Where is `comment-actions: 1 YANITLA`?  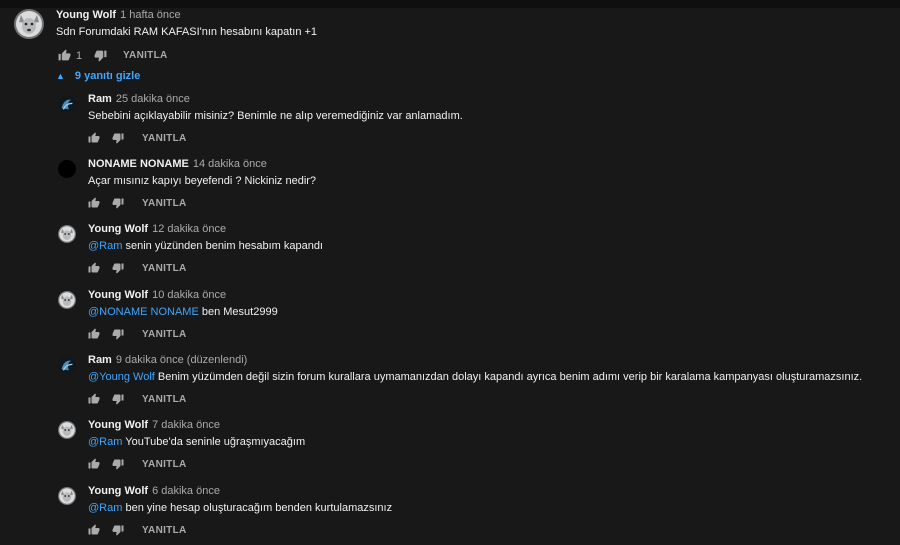 comment-actions: 1 YANITLA is located at coordinates (156, 57).